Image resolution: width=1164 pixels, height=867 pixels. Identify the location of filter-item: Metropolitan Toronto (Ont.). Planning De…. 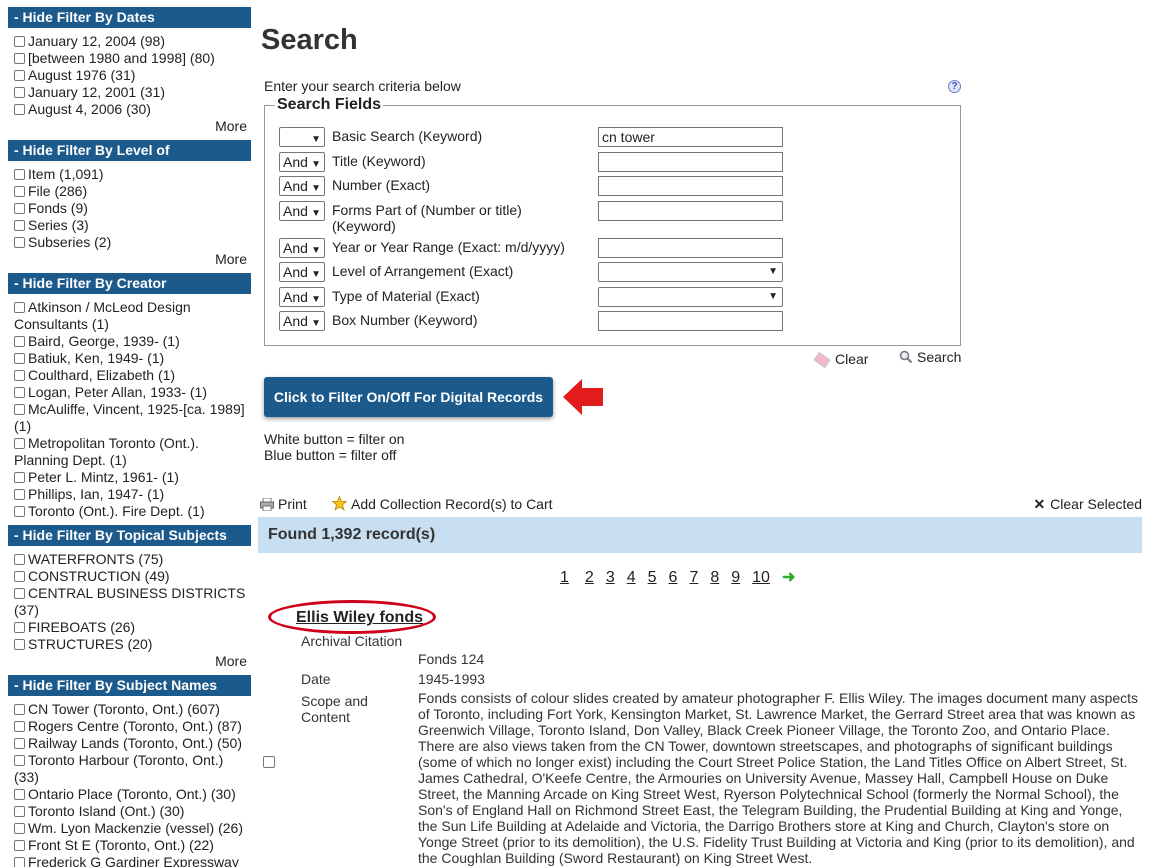
(129, 452).